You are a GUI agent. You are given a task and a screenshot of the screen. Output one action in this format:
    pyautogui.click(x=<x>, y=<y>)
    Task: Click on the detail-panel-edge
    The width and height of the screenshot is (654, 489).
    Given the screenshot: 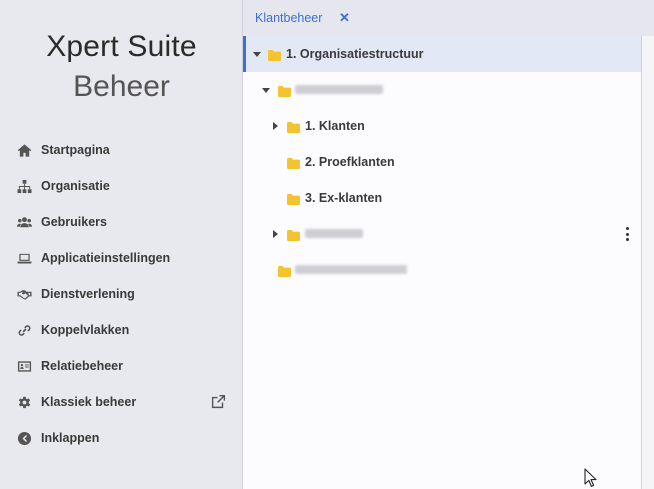 What is the action you would take?
    pyautogui.click(x=647, y=262)
    